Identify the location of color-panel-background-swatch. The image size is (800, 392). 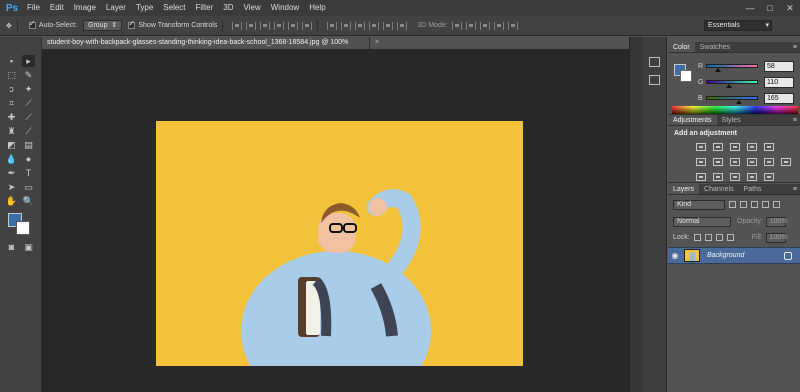
(686, 76).